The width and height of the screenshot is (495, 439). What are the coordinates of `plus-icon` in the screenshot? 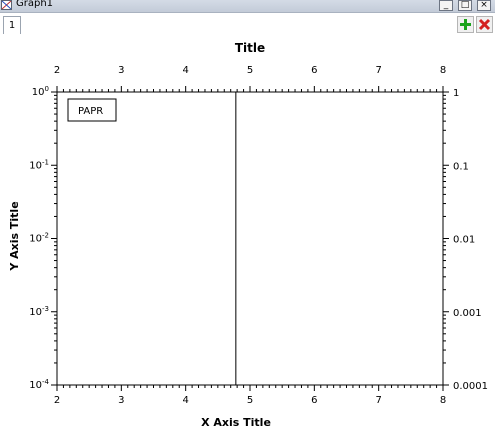 It's located at (465, 24).